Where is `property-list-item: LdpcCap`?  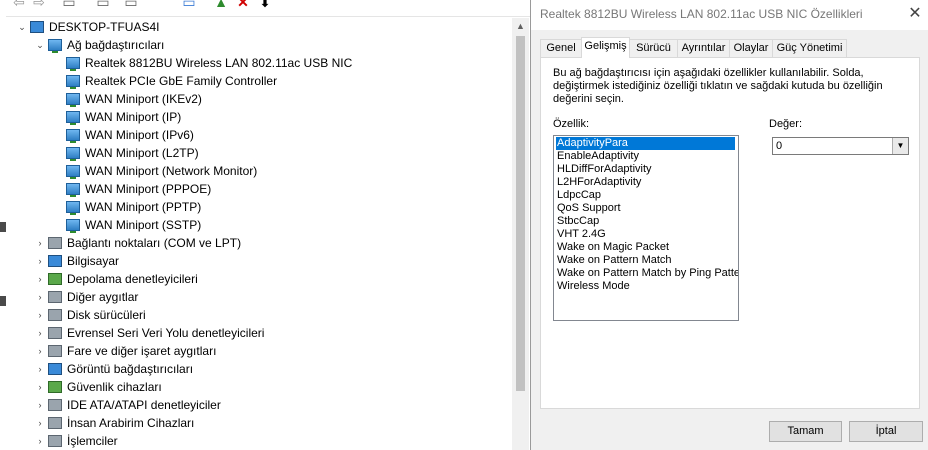
property-list-item: LdpcCap is located at coordinates (578, 195).